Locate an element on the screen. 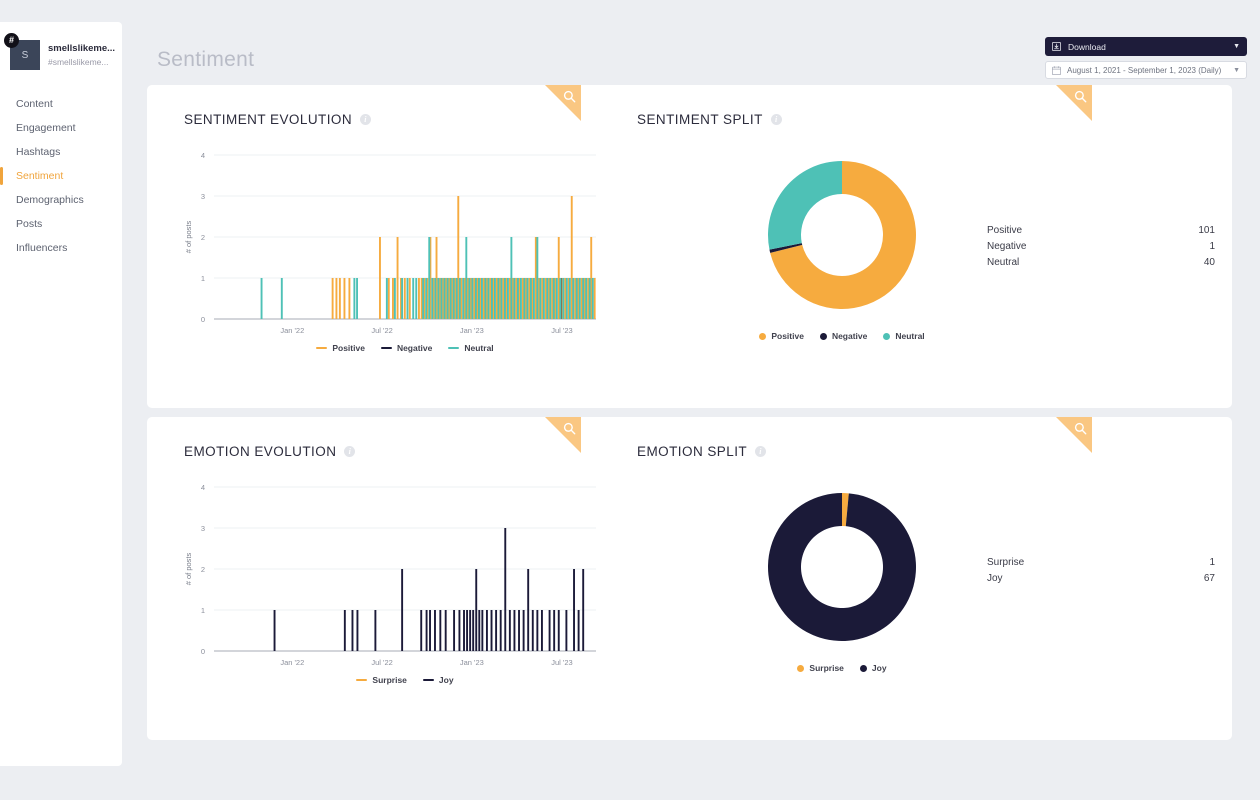 This screenshot has width=1260, height=800. sidebar-item-influencers: Influencers is located at coordinates (61, 248).